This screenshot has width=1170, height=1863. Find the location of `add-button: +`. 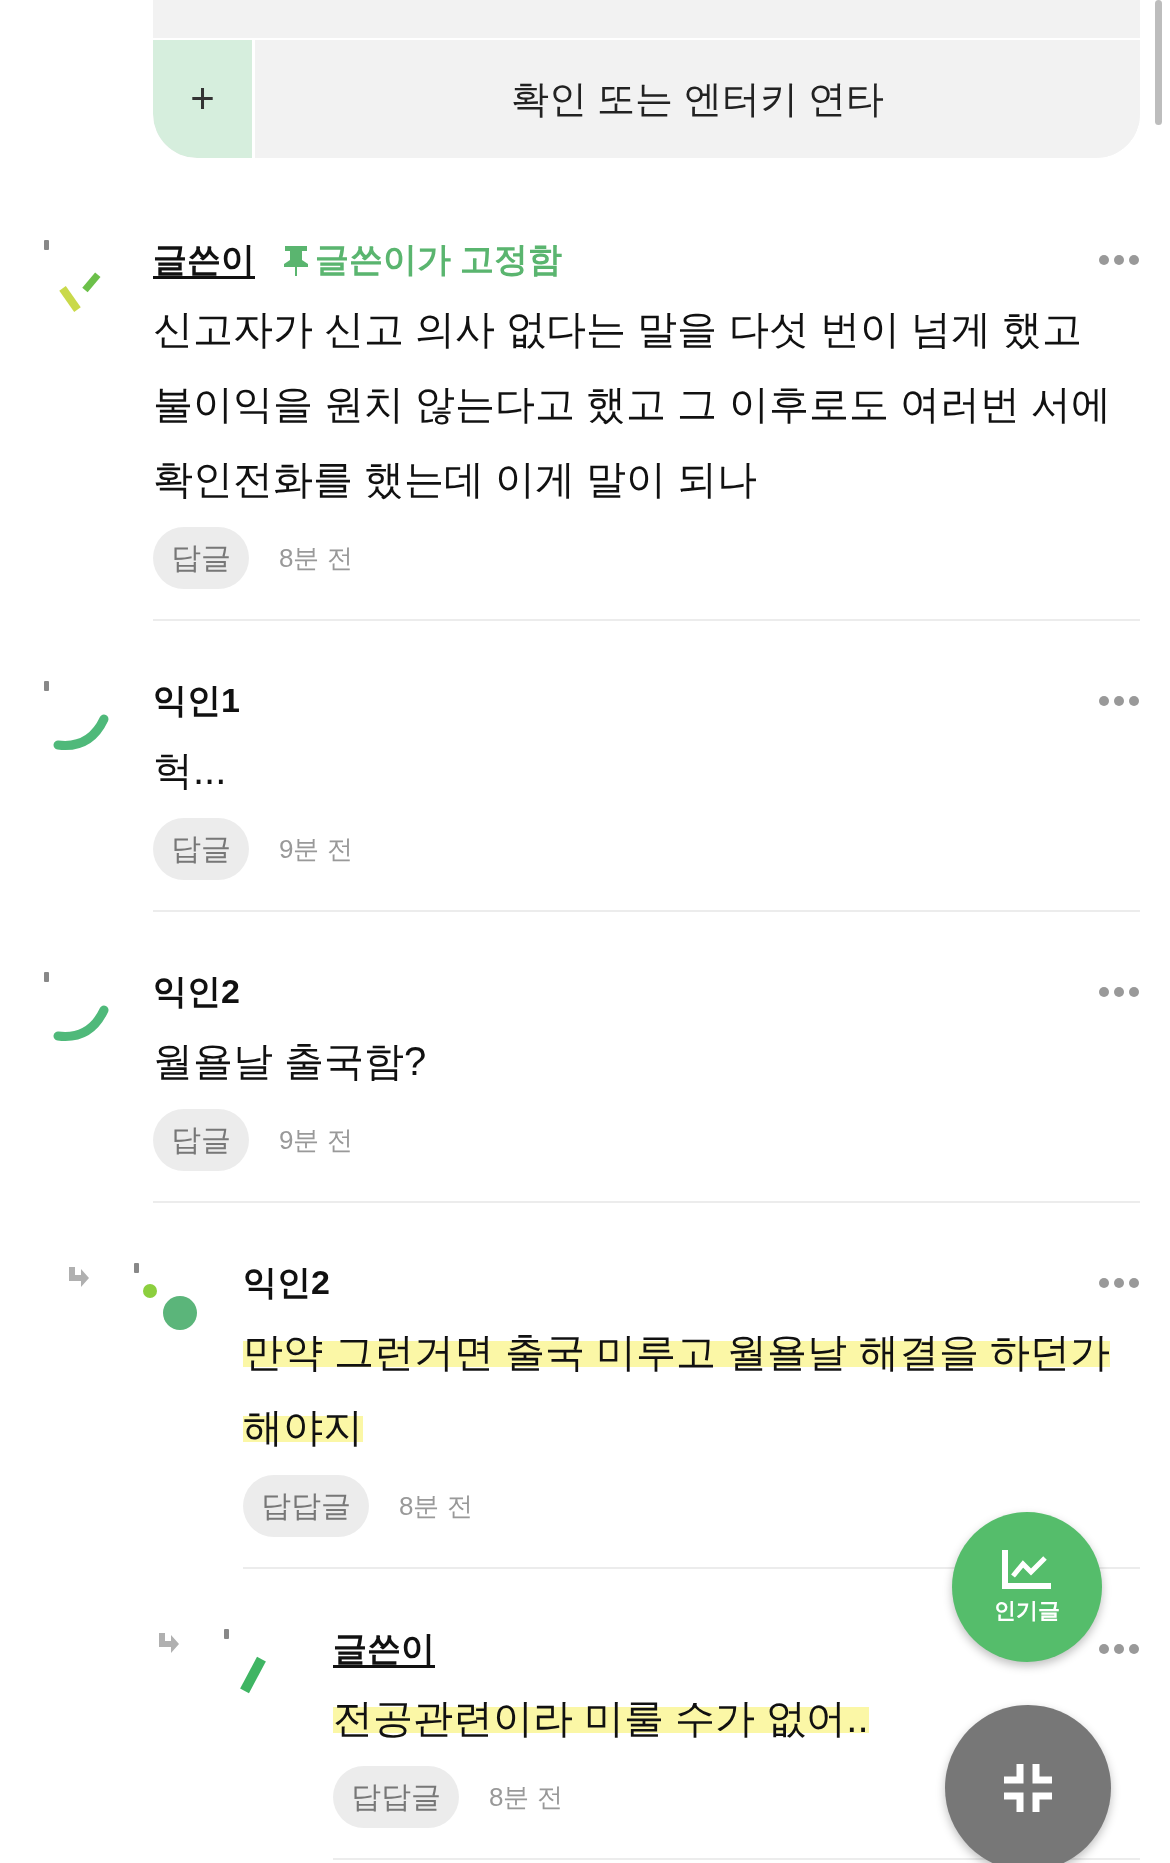

add-button: + is located at coordinates (204, 99).